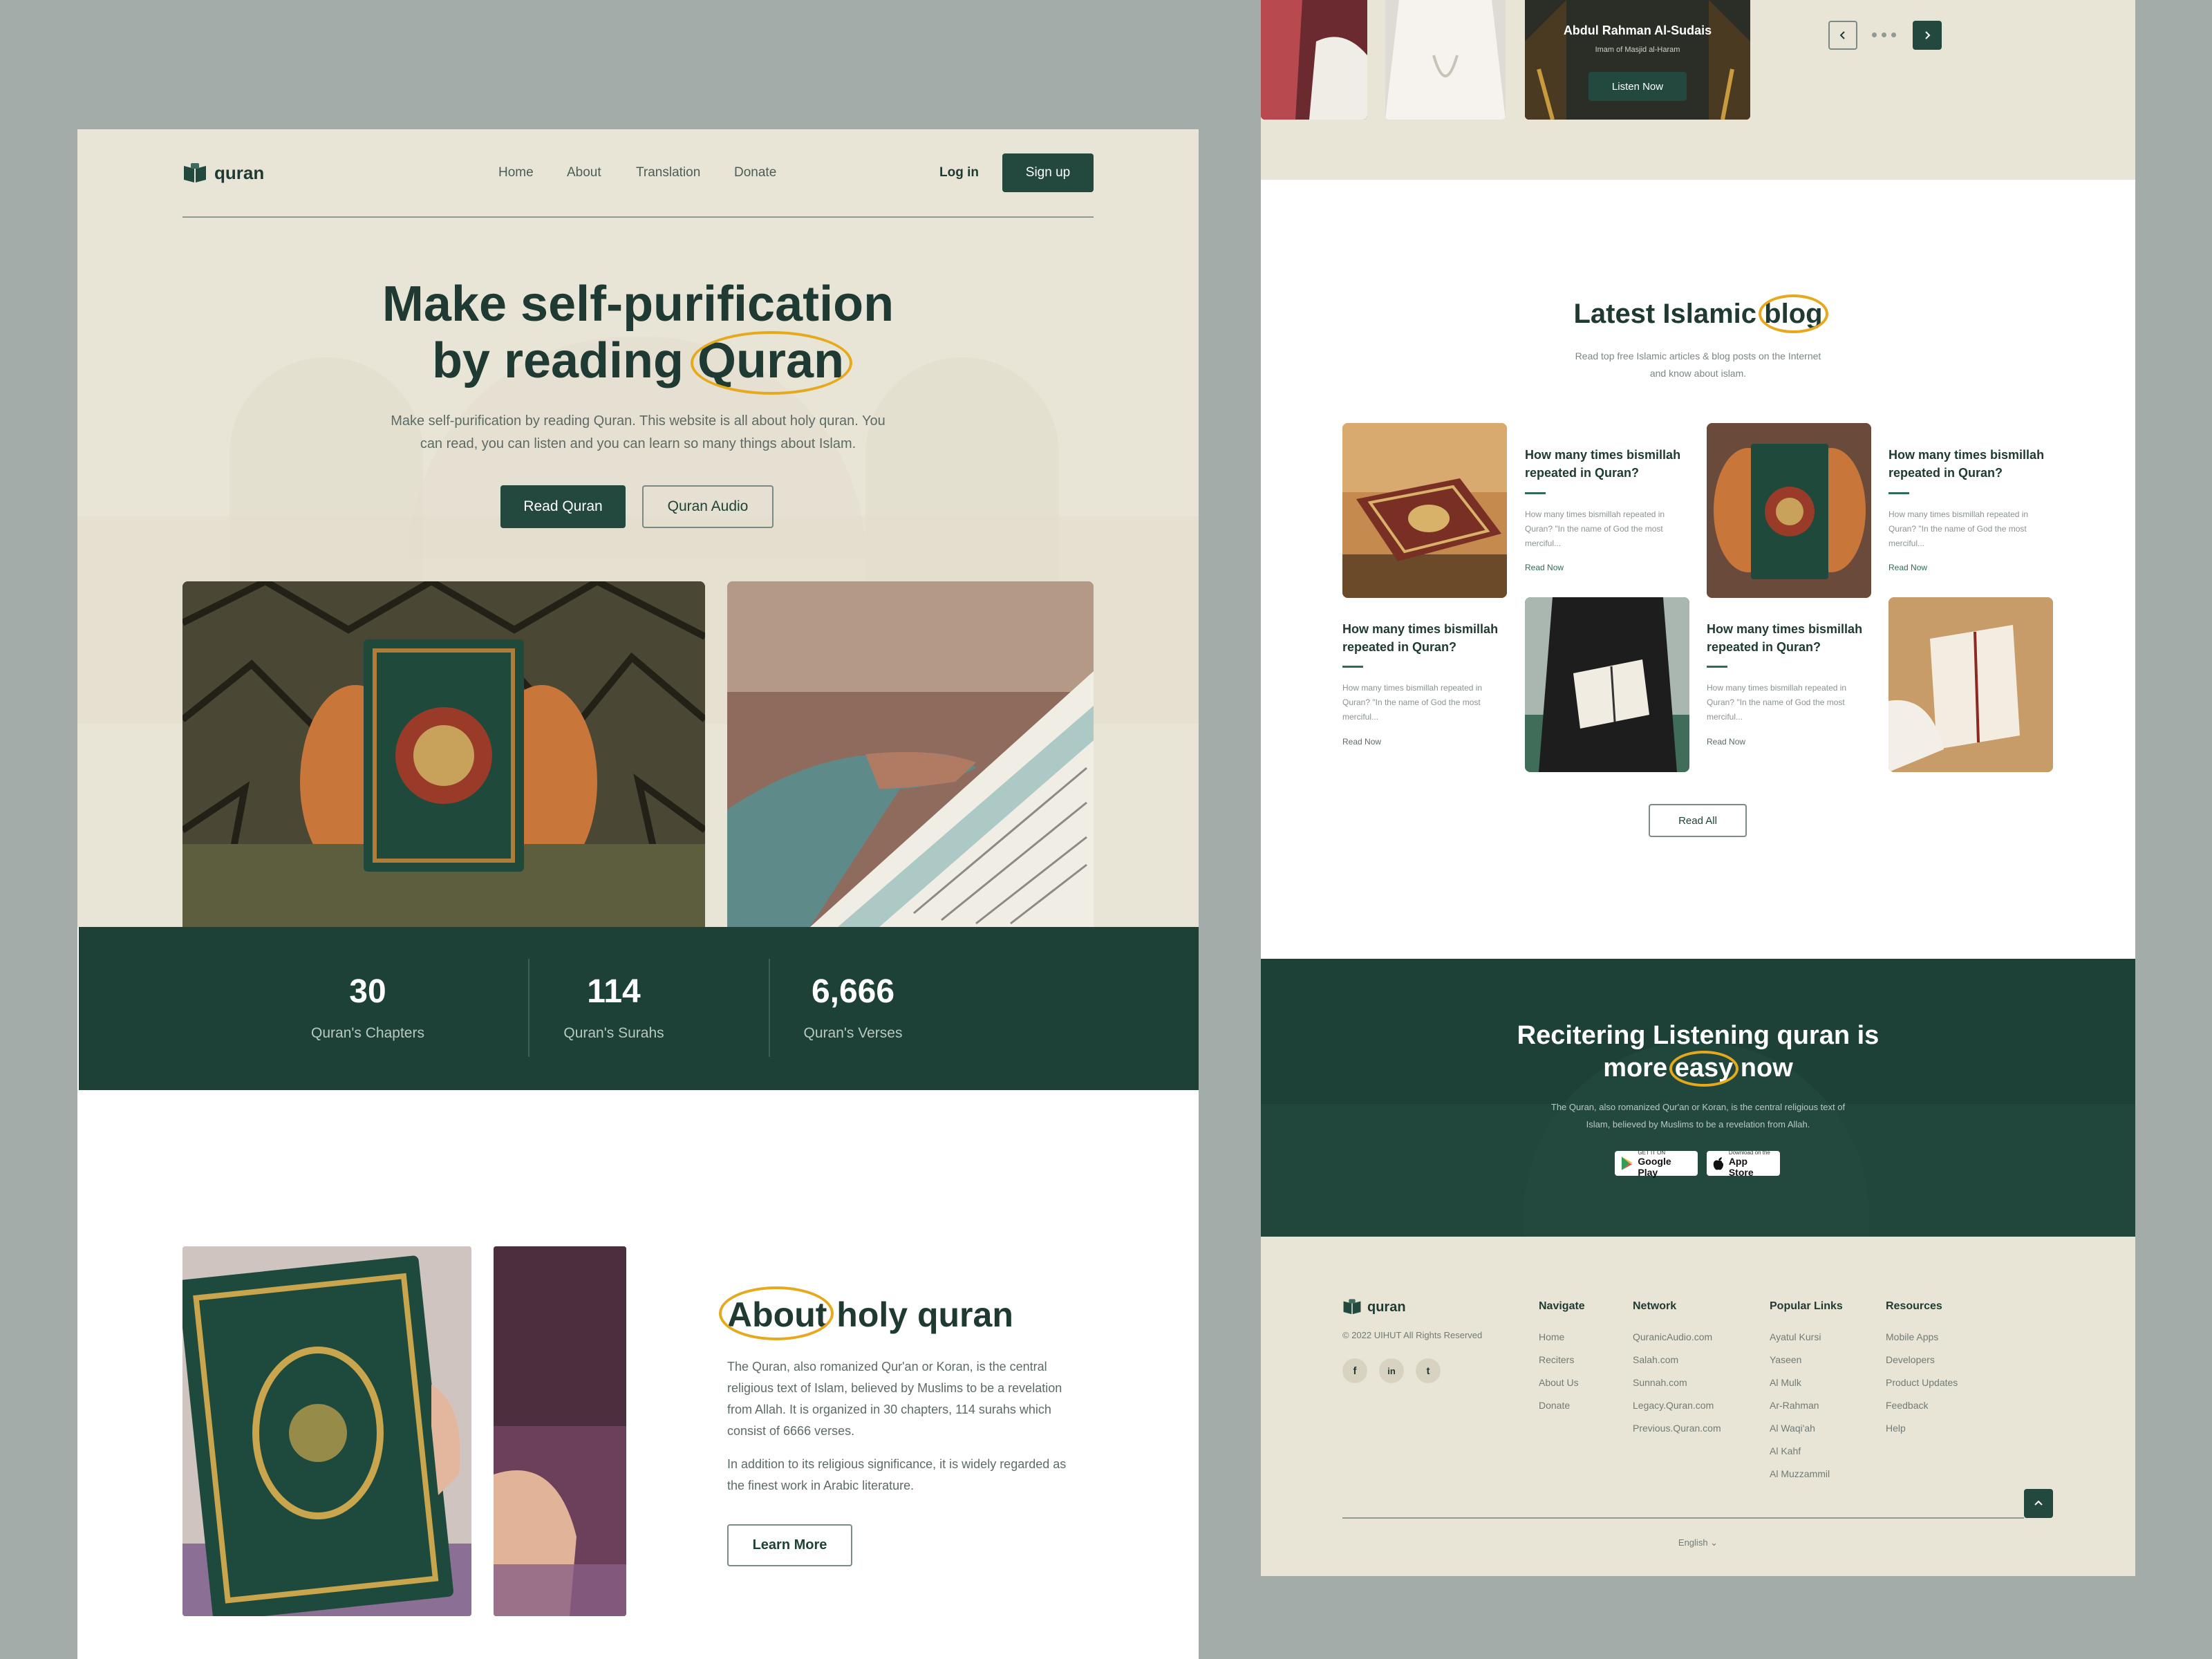 This screenshot has width=2212, height=1659. What do you see at coordinates (2038, 1503) in the screenshot?
I see `scroll-to-top-button` at bounding box center [2038, 1503].